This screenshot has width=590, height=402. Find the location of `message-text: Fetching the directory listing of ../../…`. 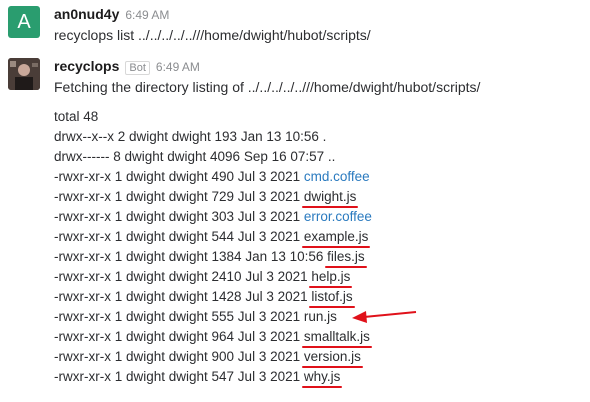

message-text: Fetching the directory listing of ../../… is located at coordinates (267, 87).